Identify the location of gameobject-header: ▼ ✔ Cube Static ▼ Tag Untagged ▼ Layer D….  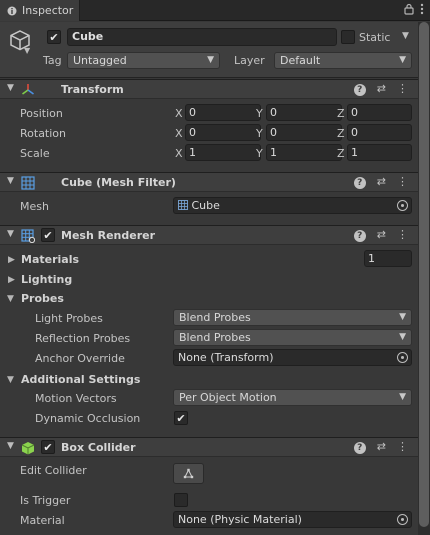
(209, 50).